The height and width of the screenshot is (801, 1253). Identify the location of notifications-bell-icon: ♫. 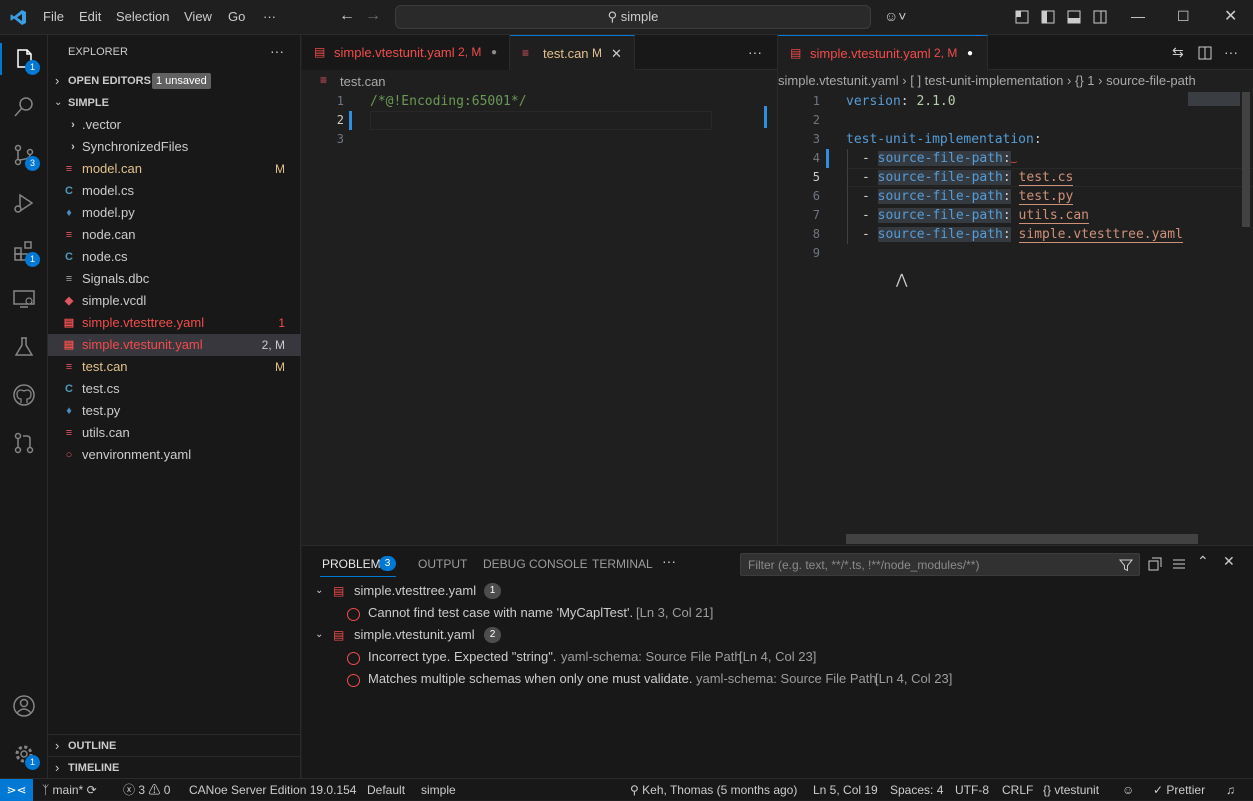
(1230, 790).